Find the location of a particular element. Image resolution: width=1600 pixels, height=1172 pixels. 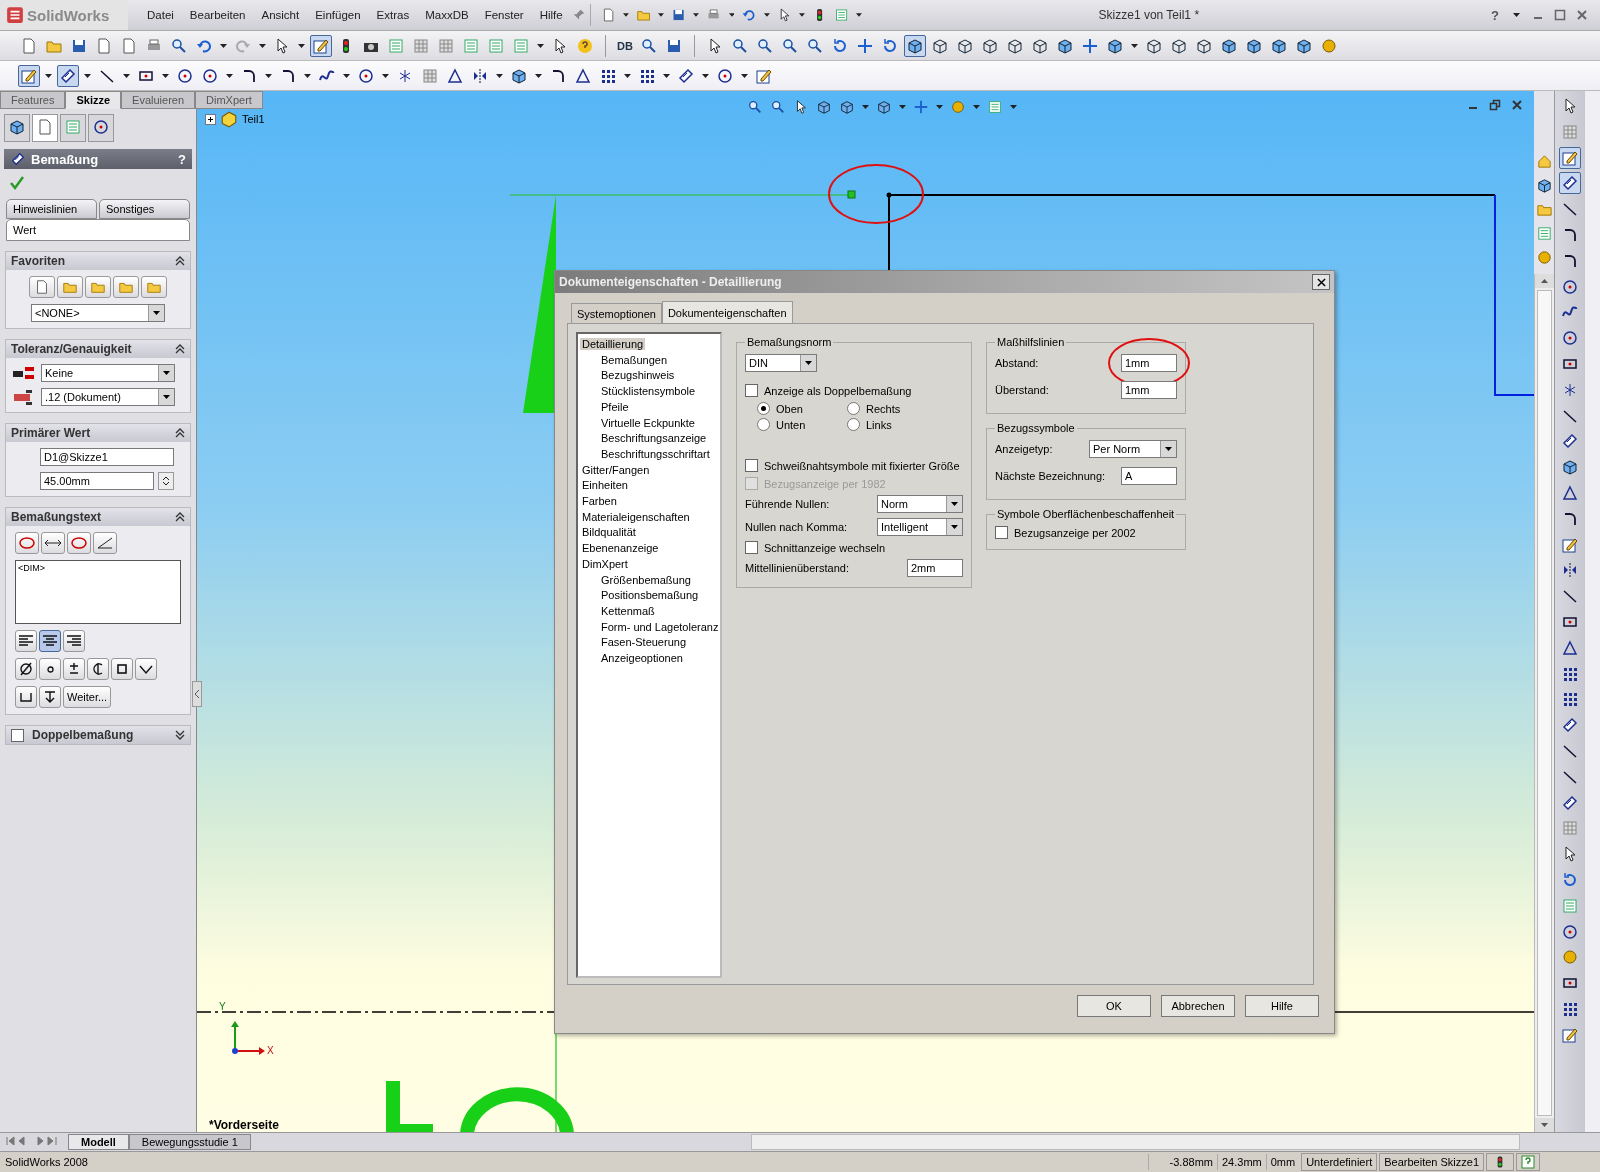

menu-item: Extras is located at coordinates (393, 15).